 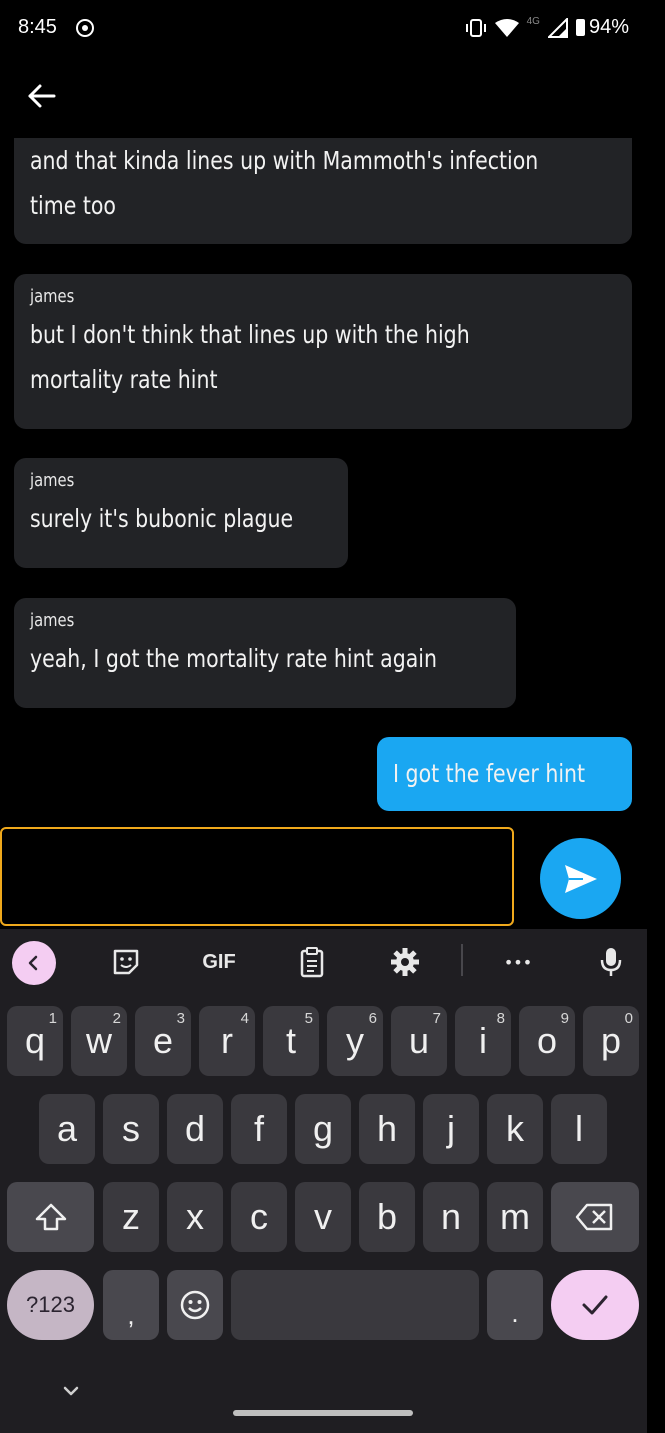 I want to click on key-u: u7, so click(x=419, y=1041).